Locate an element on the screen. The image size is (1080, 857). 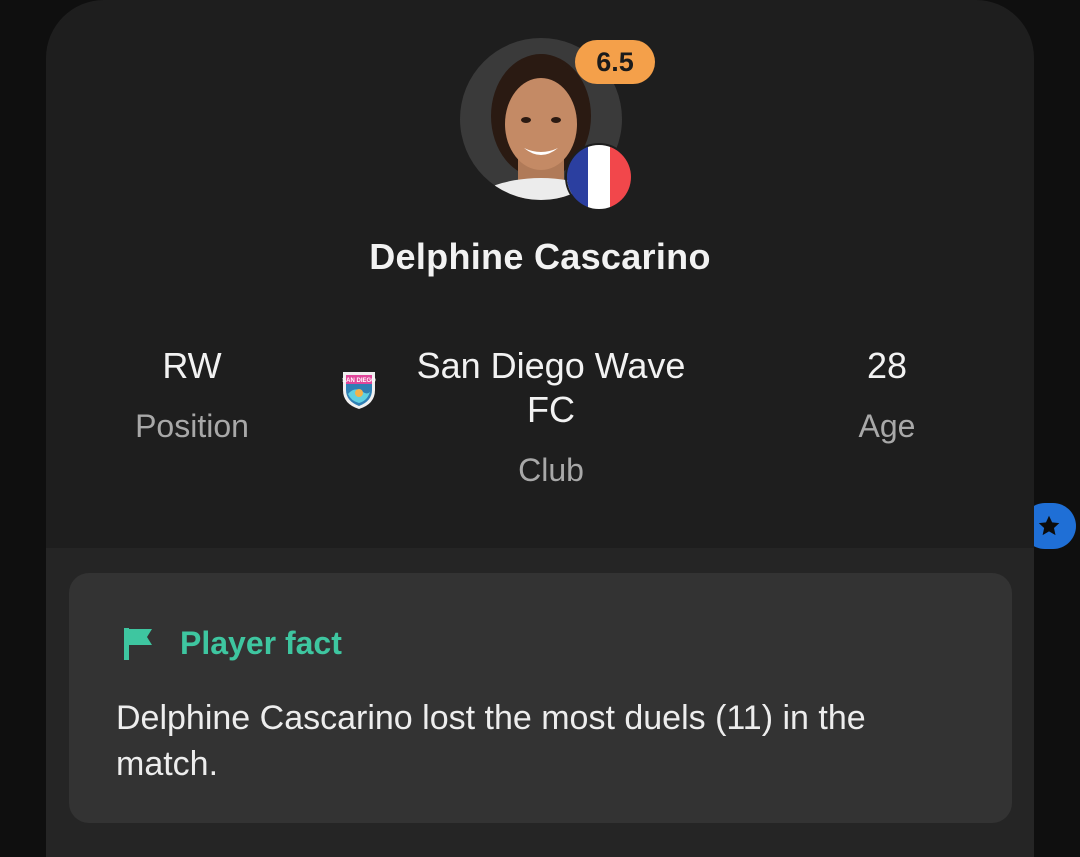
club-label: Club is located at coordinates (551, 470).